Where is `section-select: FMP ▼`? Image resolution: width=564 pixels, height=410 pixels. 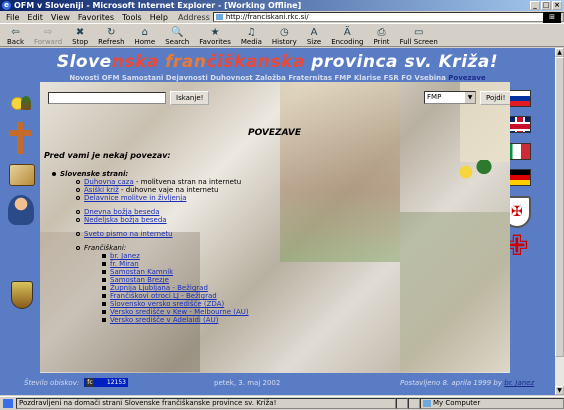 section-select: FMP ▼ is located at coordinates (450, 97).